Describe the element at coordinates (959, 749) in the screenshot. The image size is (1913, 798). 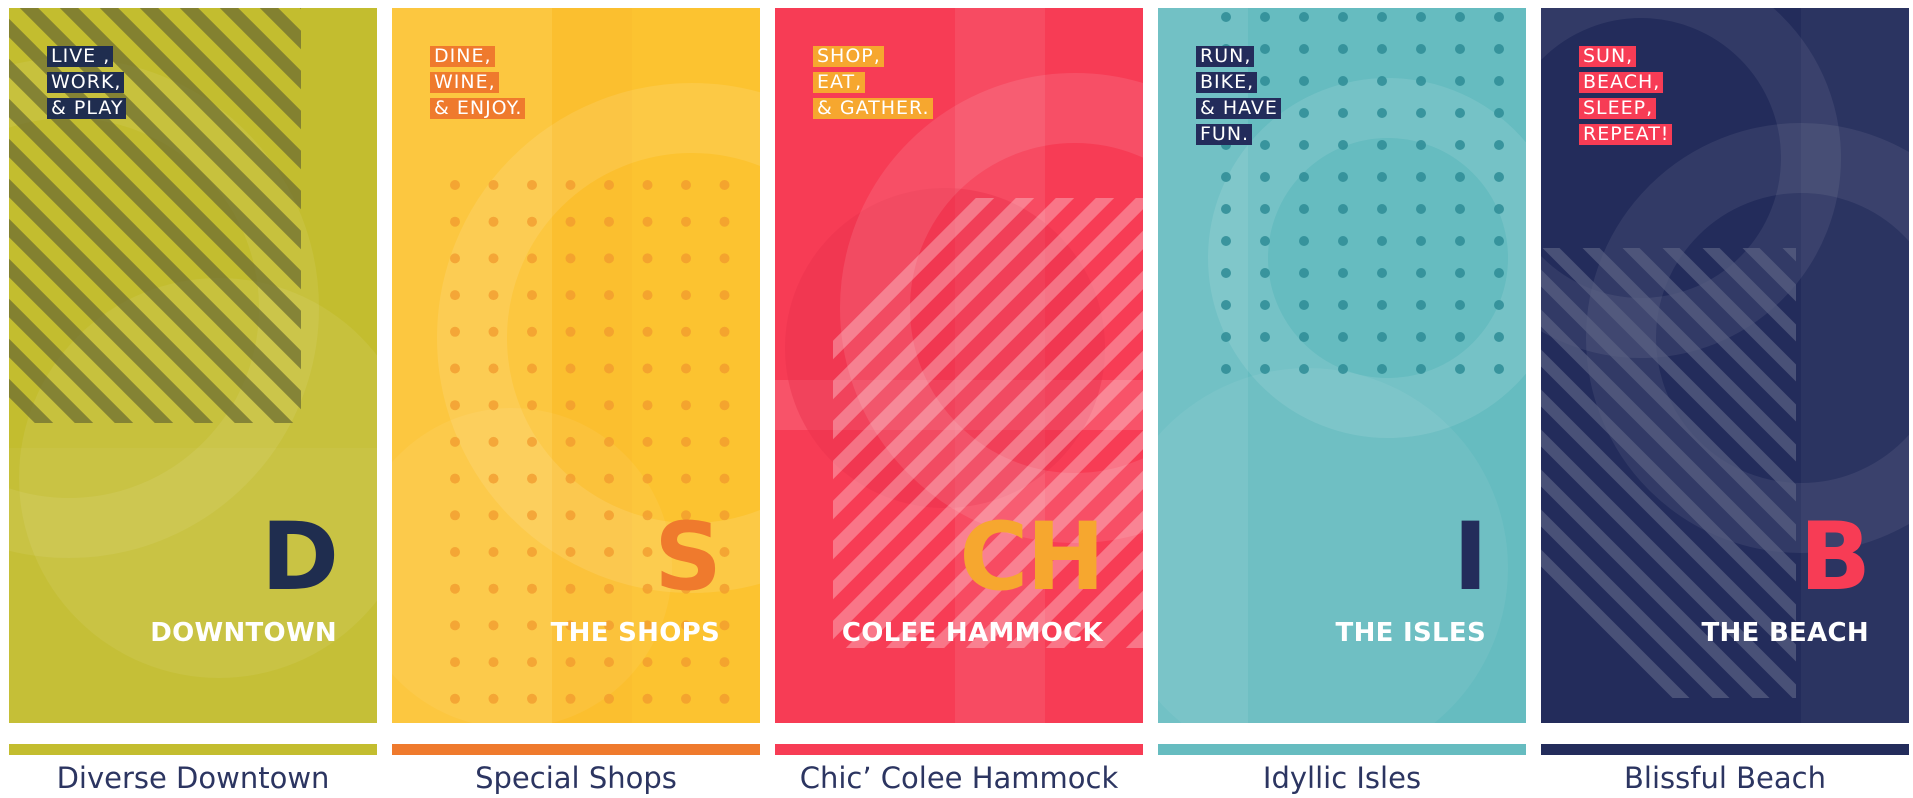
I see `color-bar-colee-hammock` at that location.